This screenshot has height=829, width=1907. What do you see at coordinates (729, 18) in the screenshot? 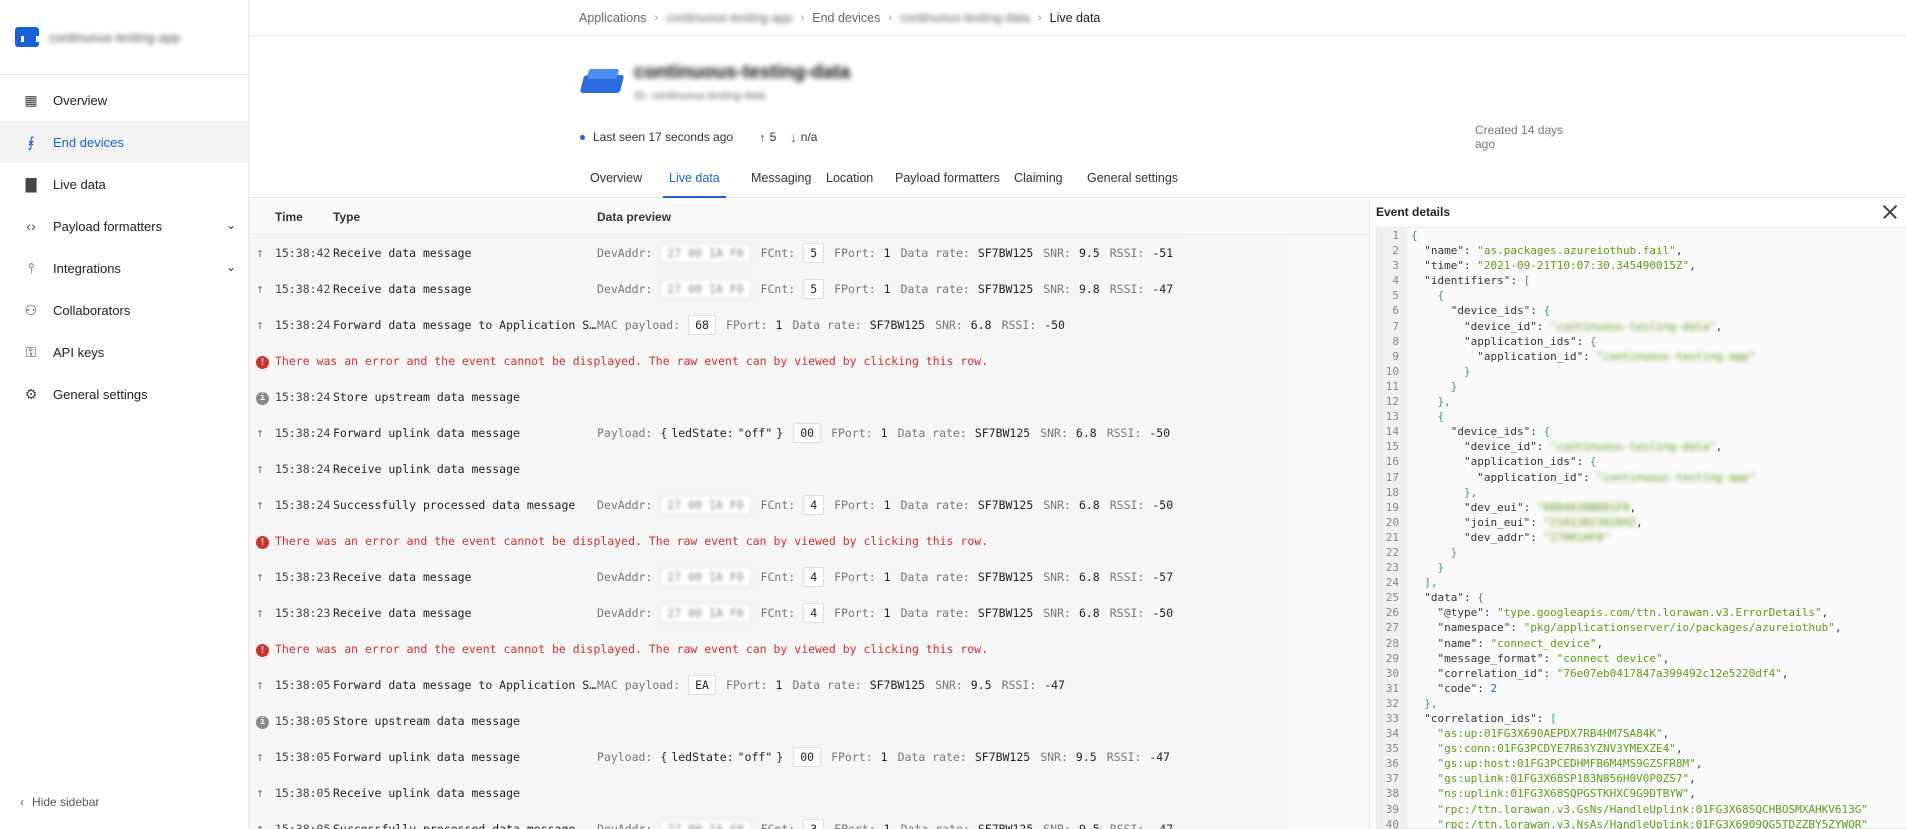
I see `breadcrumb-item: continuous-testing-app` at bounding box center [729, 18].